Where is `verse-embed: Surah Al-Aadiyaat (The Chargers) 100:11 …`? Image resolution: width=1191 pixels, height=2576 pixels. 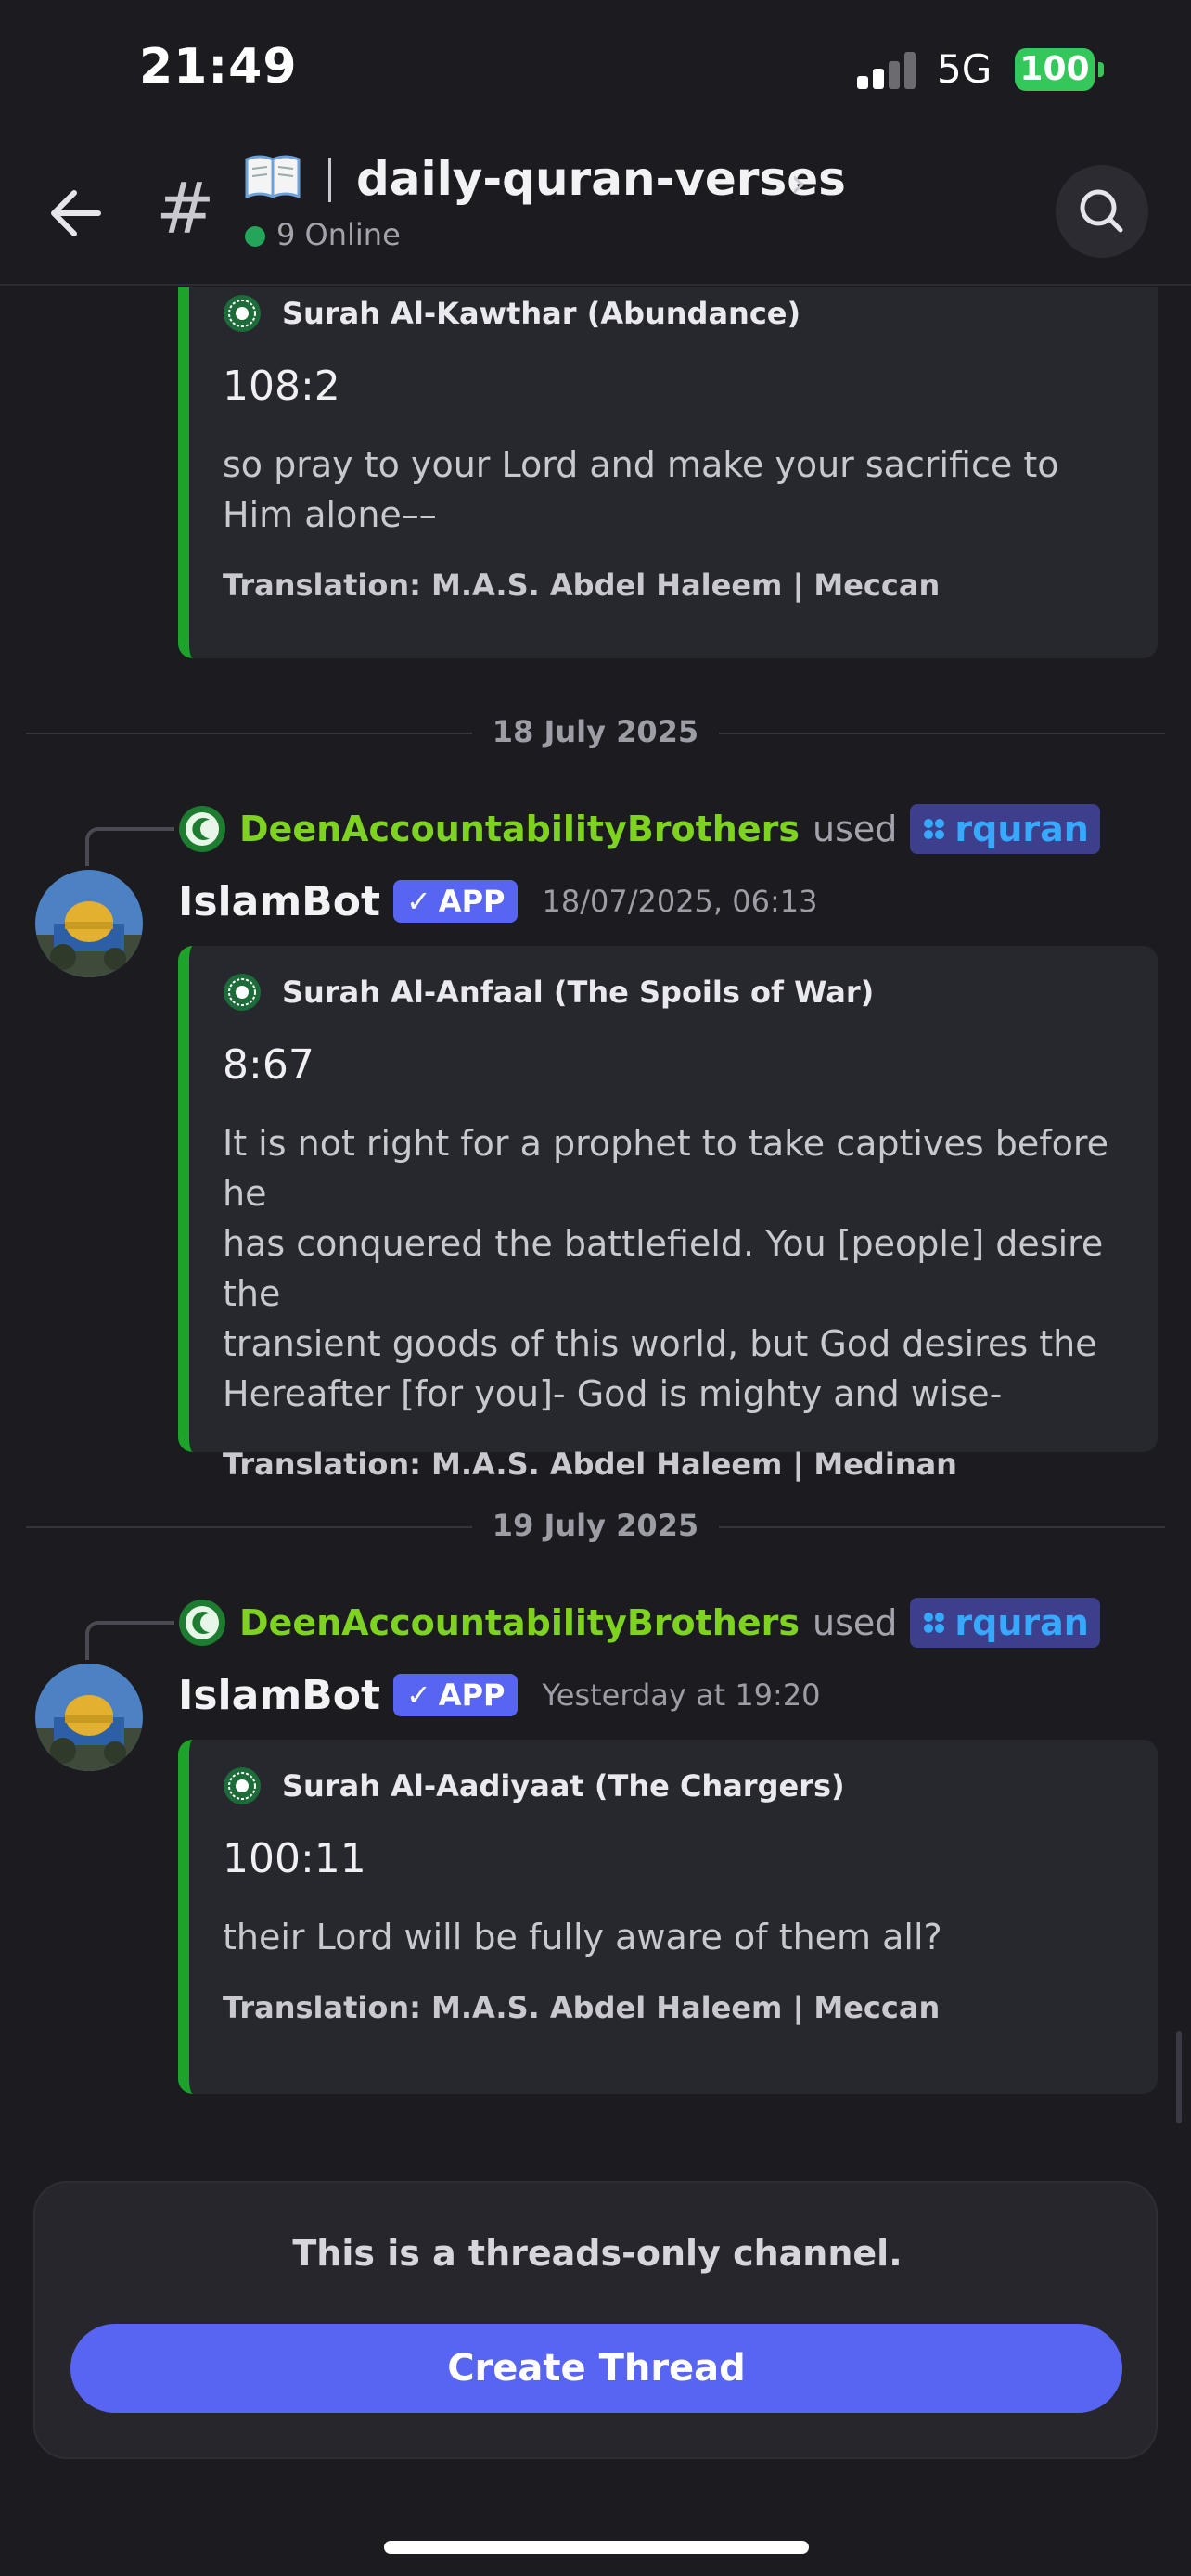 verse-embed: Surah Al-Aadiyaat (The Chargers) 100:11 … is located at coordinates (668, 1917).